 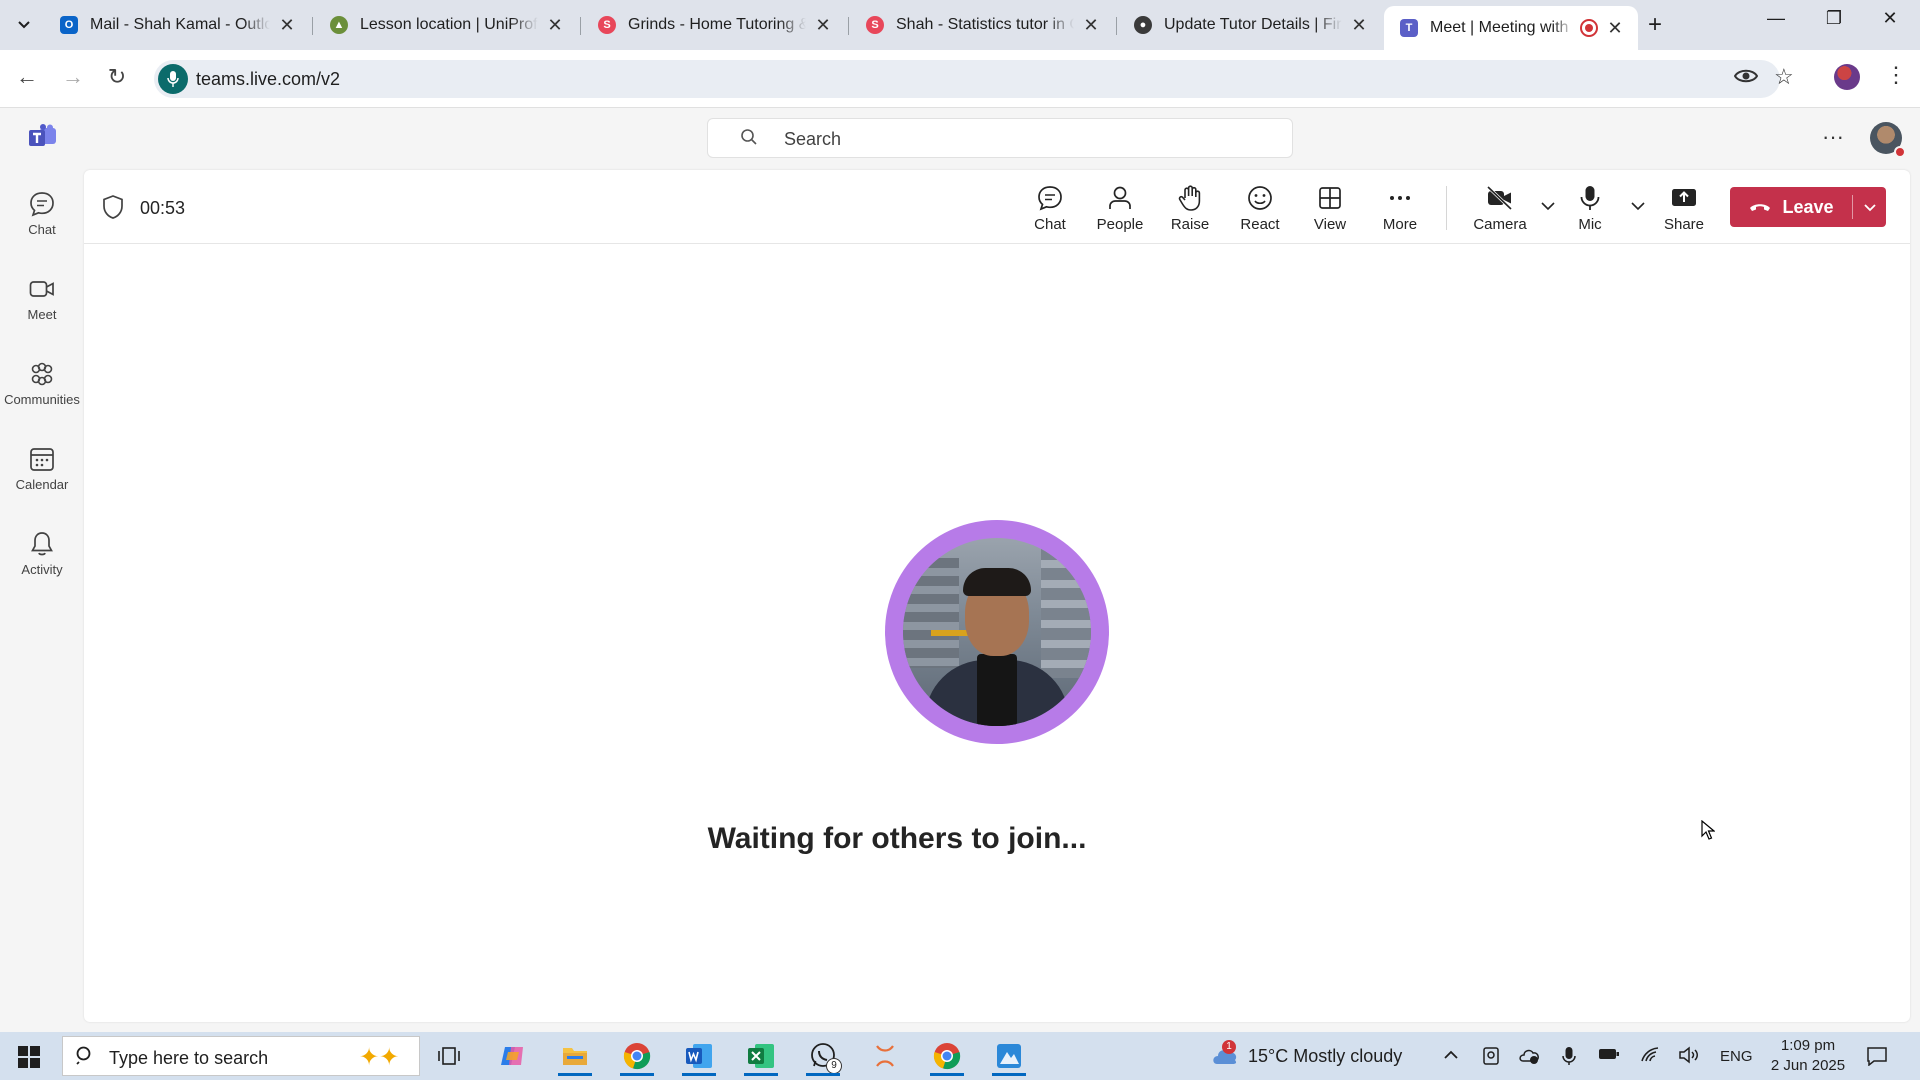 I want to click on onedrive-sync-icon, so click(x=1529, y=1056).